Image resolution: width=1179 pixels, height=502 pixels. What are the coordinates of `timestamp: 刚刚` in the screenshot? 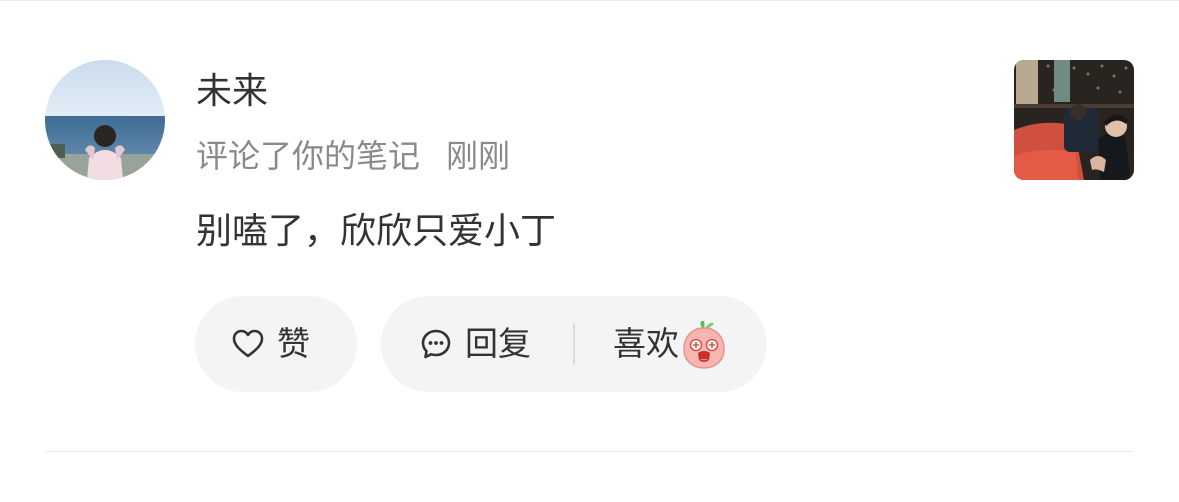 It's located at (478, 156).